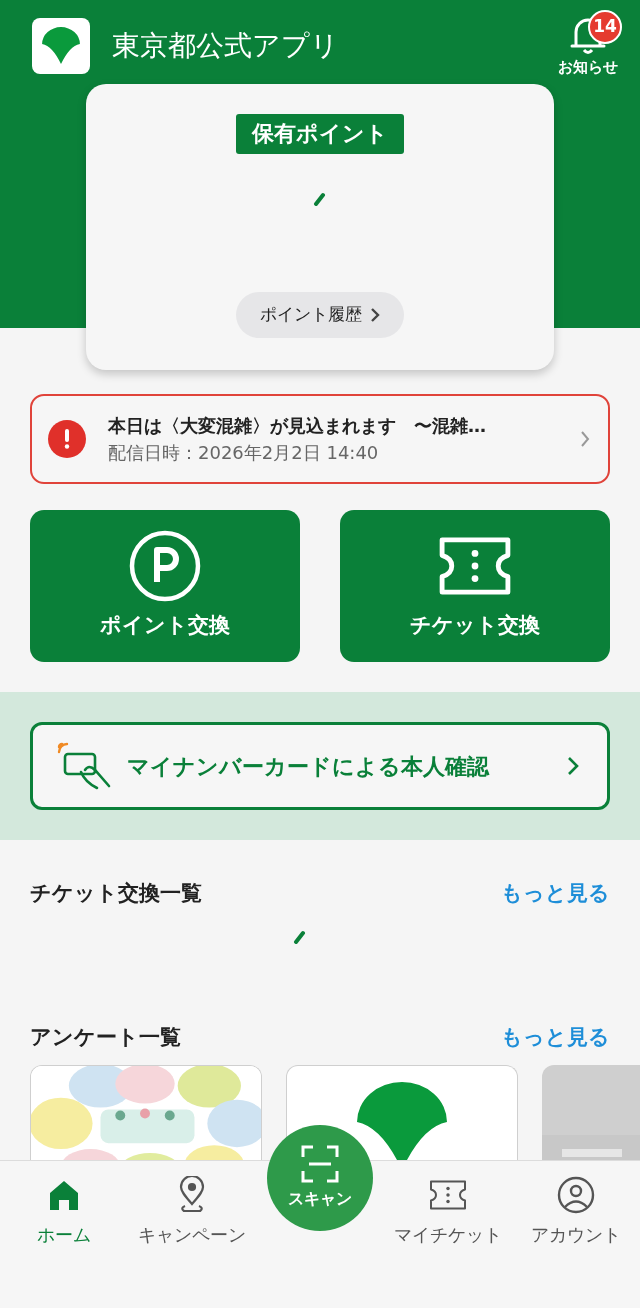  What do you see at coordinates (448, 1234) in the screenshot?
I see `nav-tab: マイチケット` at bounding box center [448, 1234].